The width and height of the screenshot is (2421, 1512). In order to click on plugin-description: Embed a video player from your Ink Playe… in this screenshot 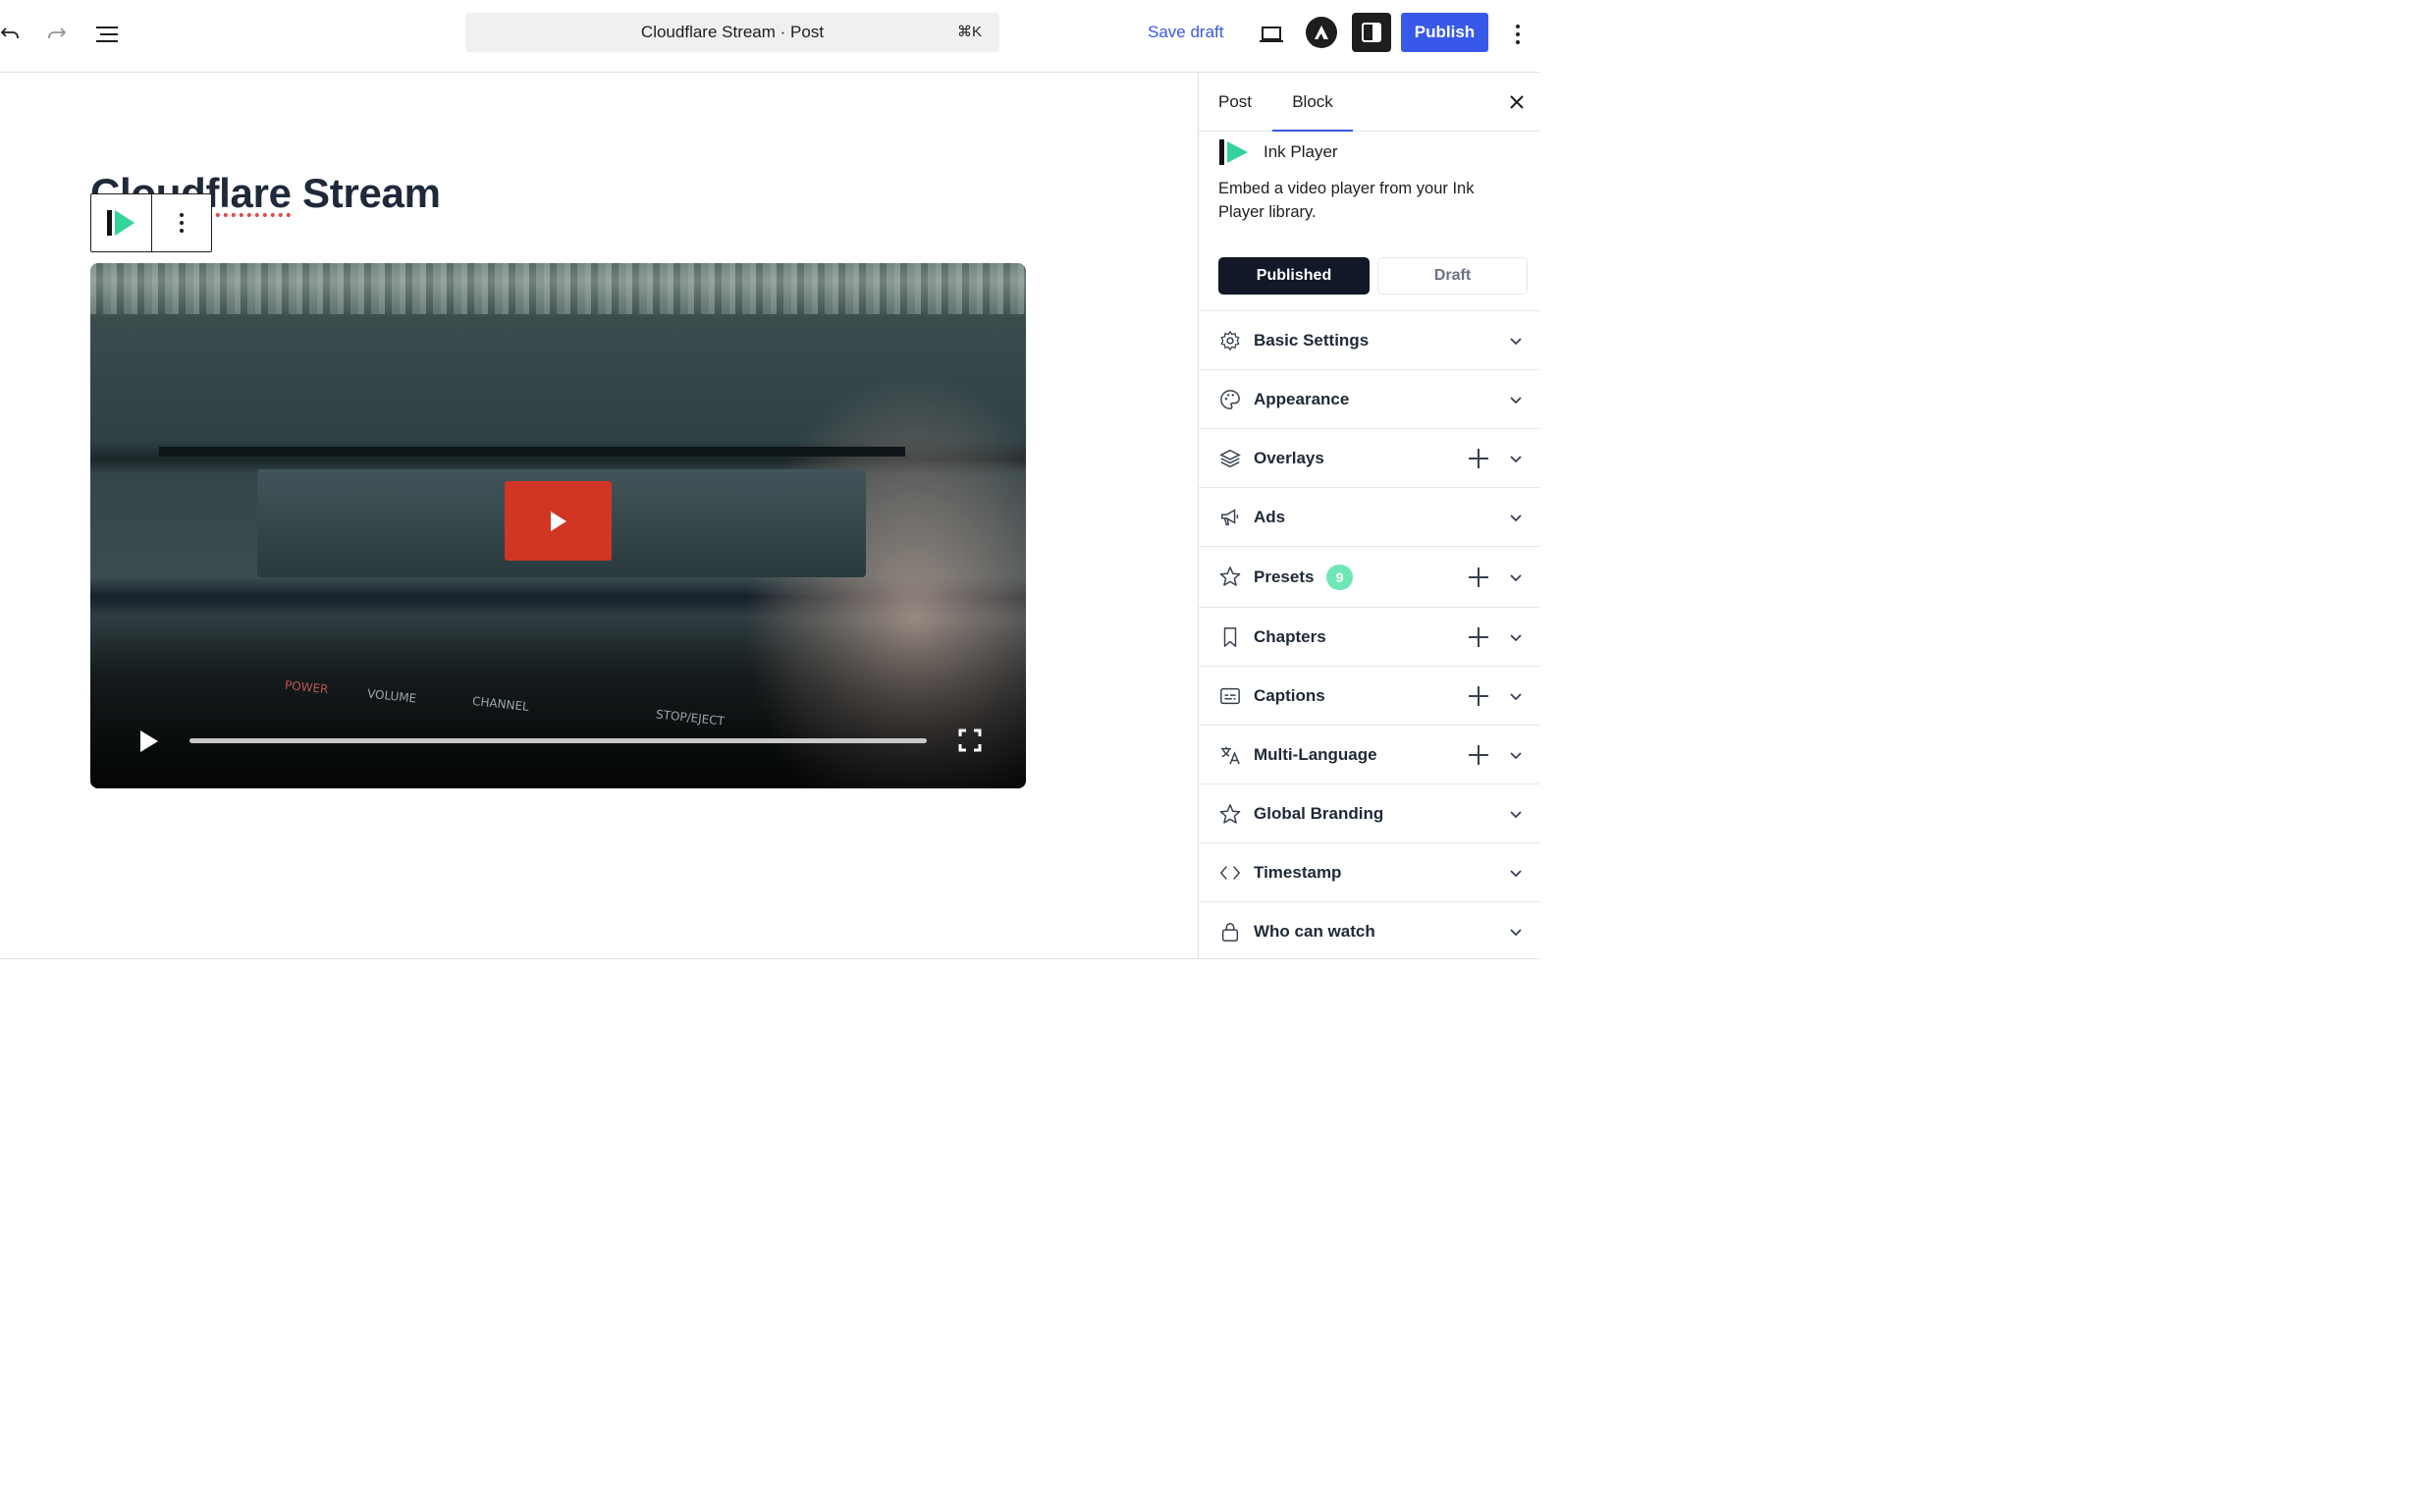, I will do `click(1346, 201)`.